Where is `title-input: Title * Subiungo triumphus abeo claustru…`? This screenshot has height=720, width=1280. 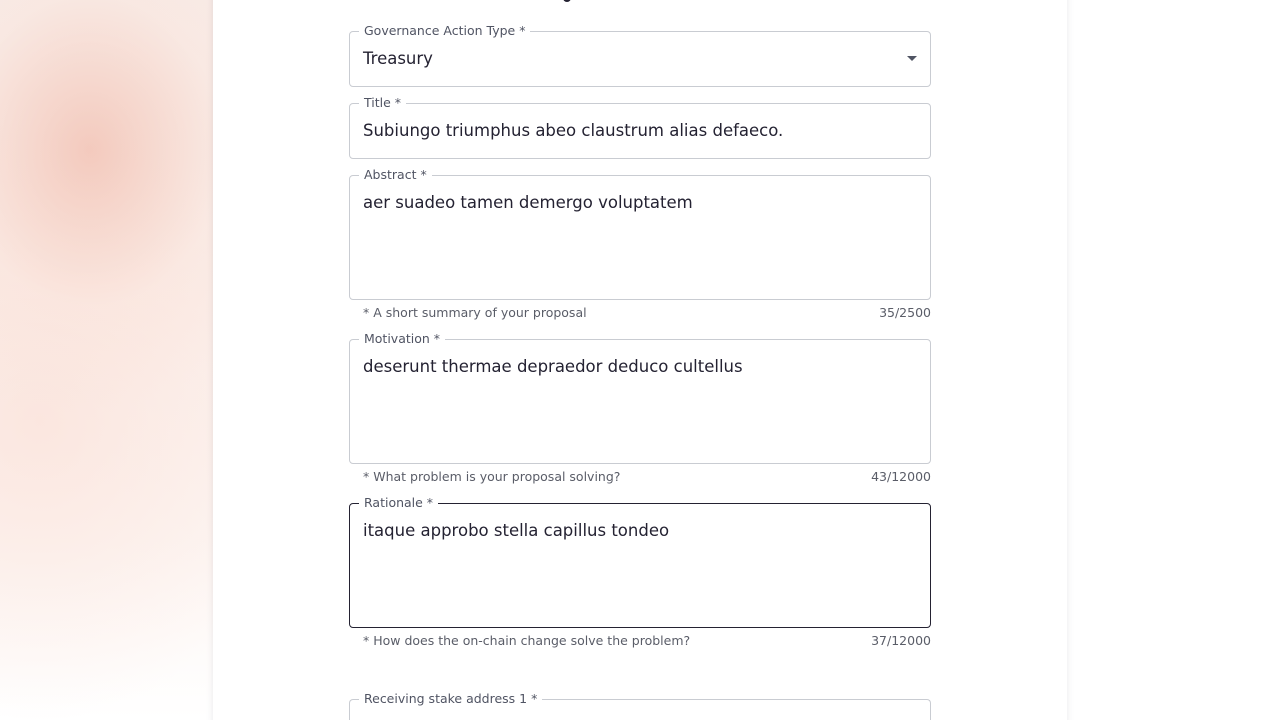 title-input: Title * Subiungo triumphus abeo claustru… is located at coordinates (640, 127).